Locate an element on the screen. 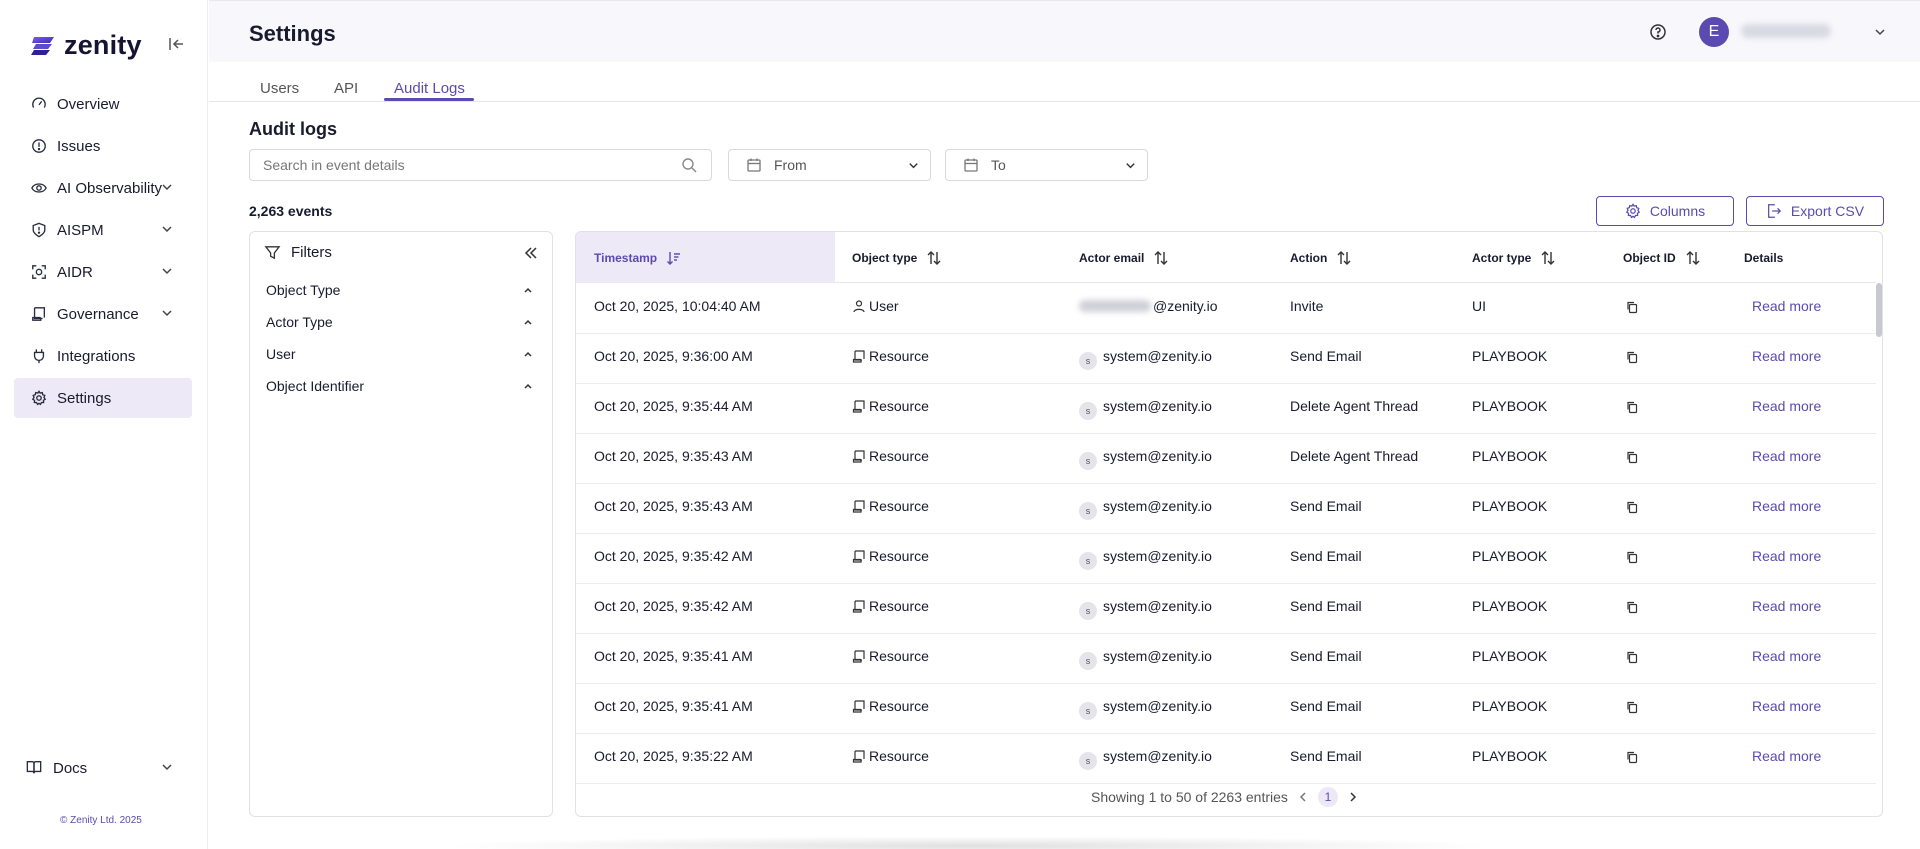  sort-descending-icon is located at coordinates (674, 258).